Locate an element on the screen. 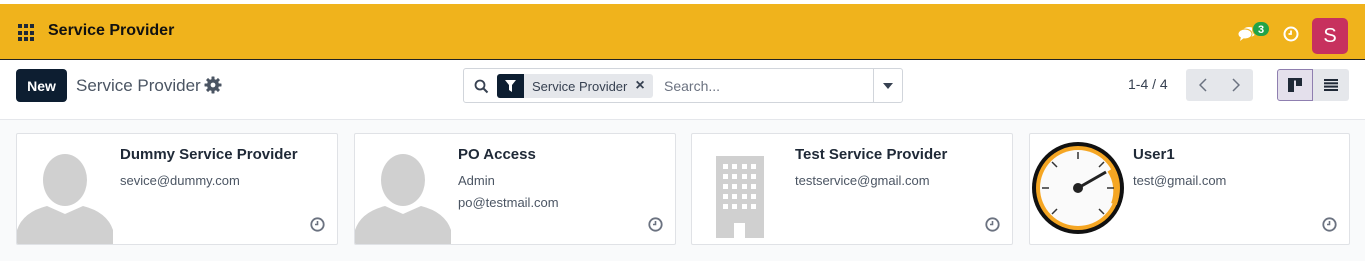 This screenshot has width=1365, height=261. search-input is located at coordinates (764, 86).